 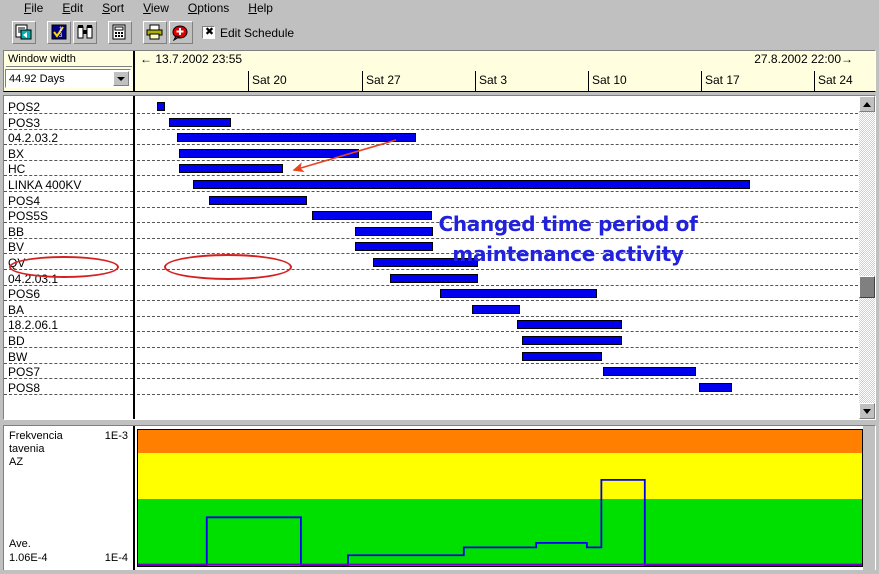 What do you see at coordinates (16, 247) in the screenshot?
I see `gantt-row-label: BV` at bounding box center [16, 247].